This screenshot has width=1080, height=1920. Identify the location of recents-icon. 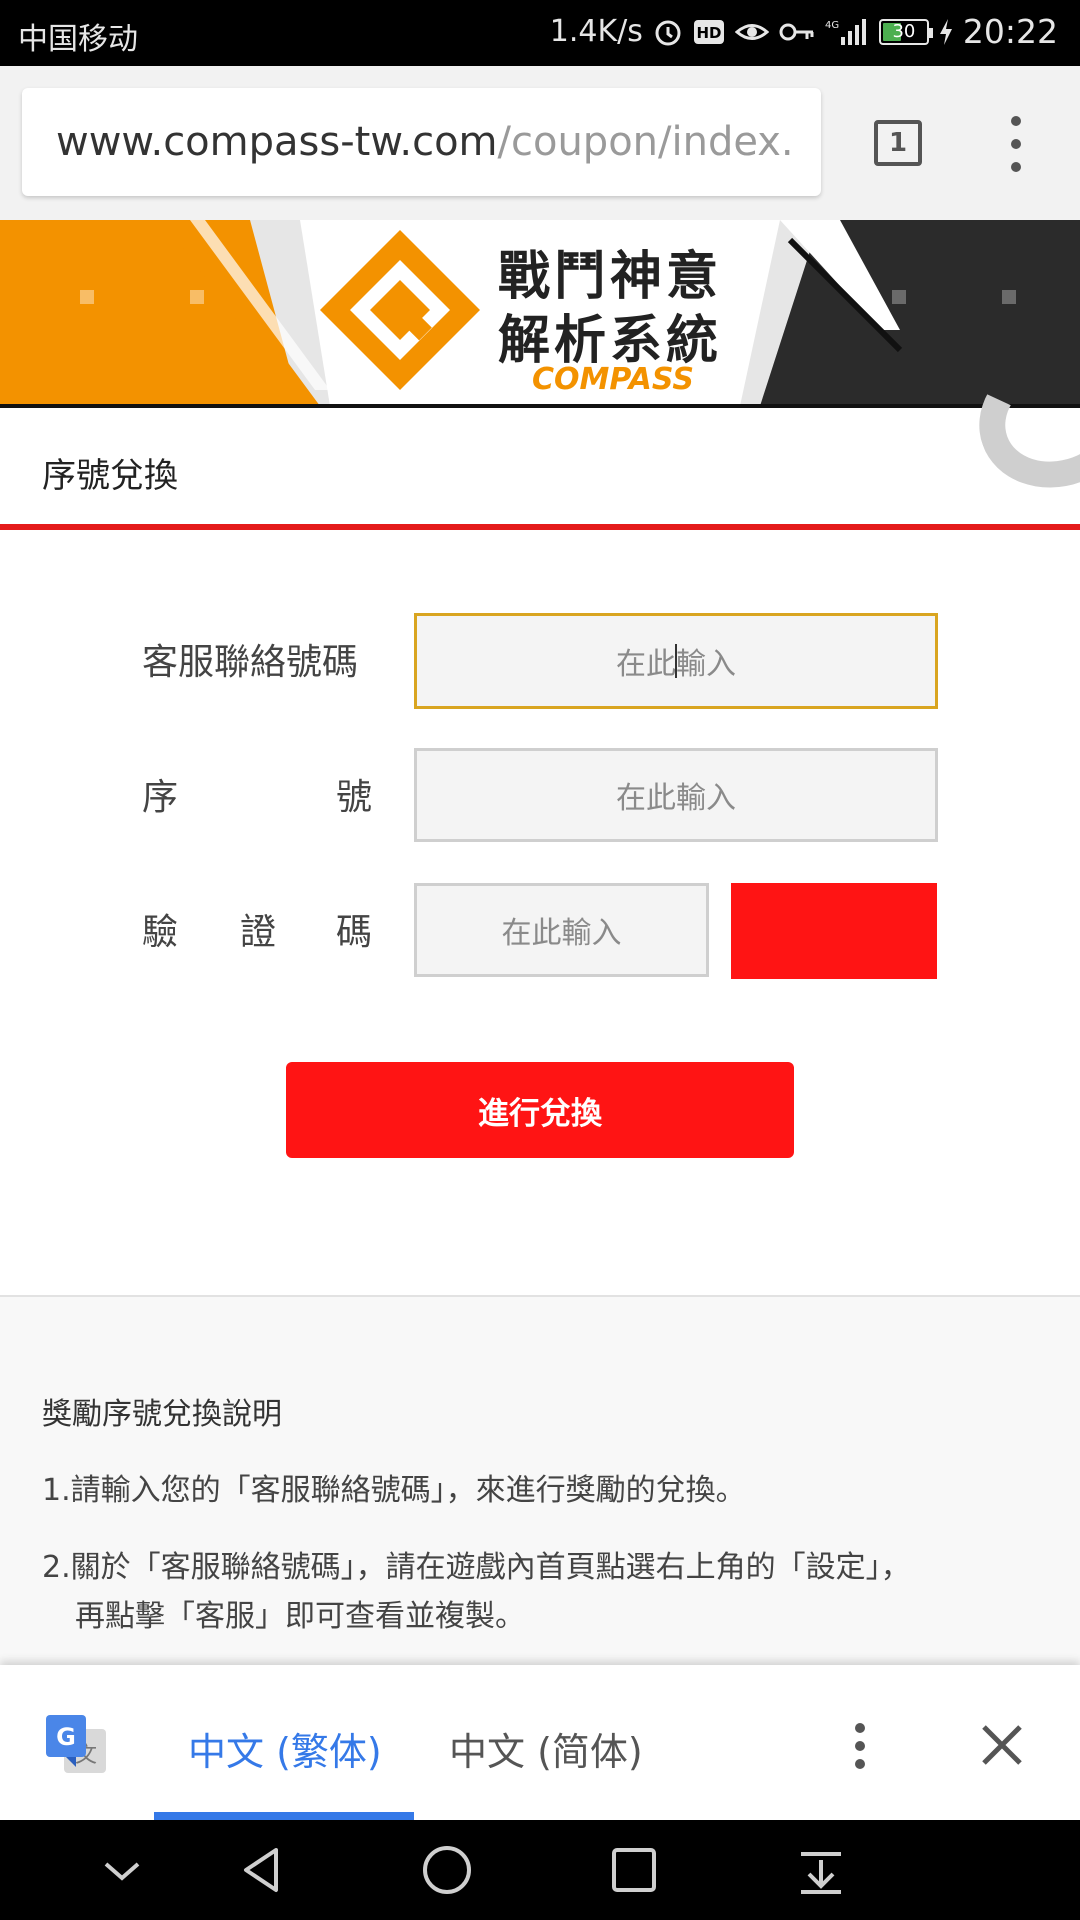
(634, 1870).